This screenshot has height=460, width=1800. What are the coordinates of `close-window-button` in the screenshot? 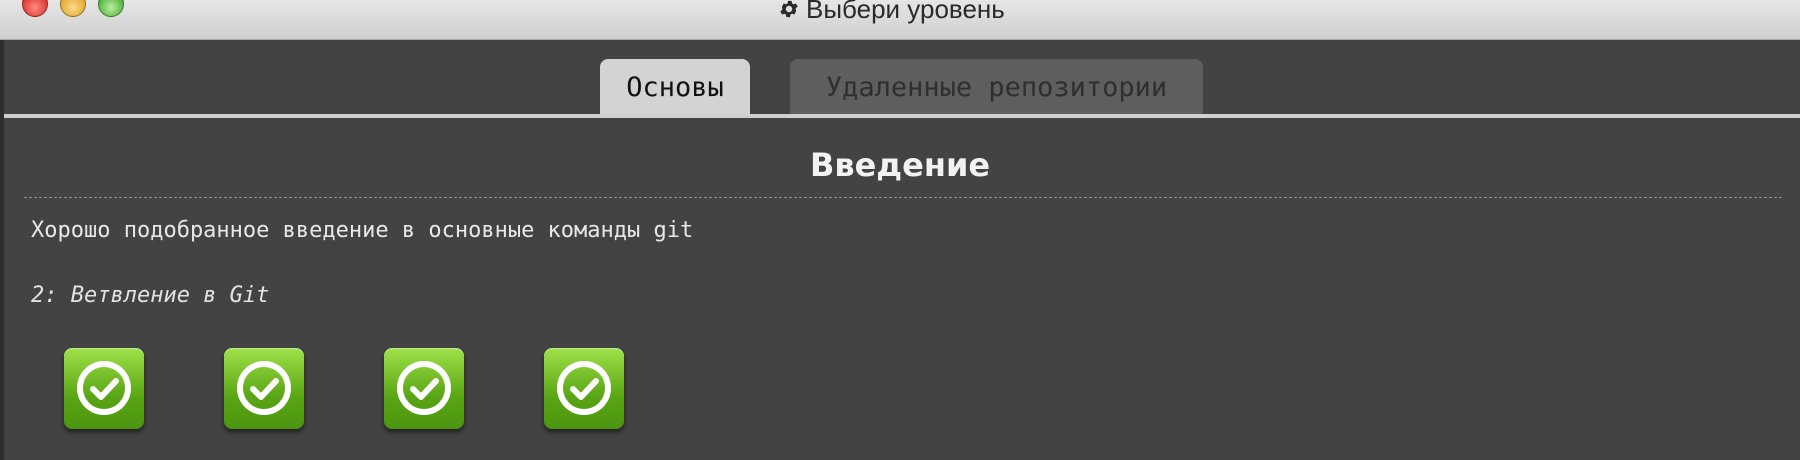 It's located at (35, 8).